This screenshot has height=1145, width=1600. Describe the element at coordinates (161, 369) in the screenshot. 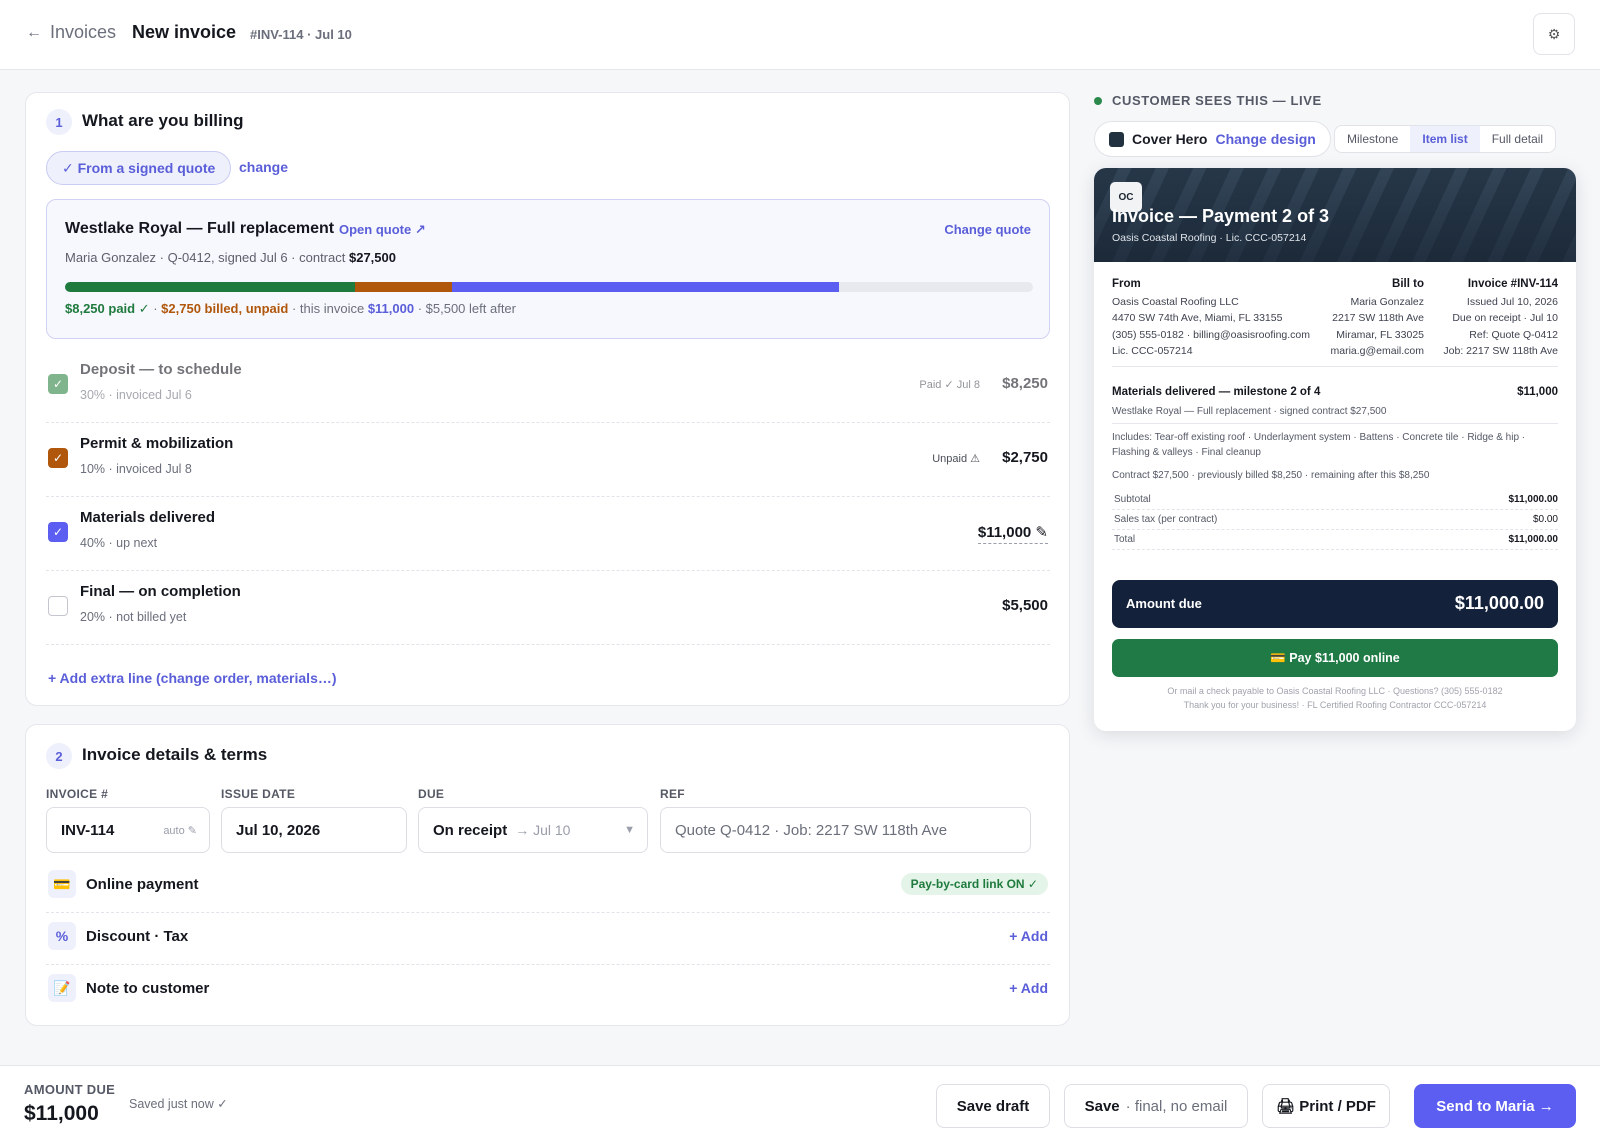

I see `milestone-name: Deposit — to schedule` at that location.